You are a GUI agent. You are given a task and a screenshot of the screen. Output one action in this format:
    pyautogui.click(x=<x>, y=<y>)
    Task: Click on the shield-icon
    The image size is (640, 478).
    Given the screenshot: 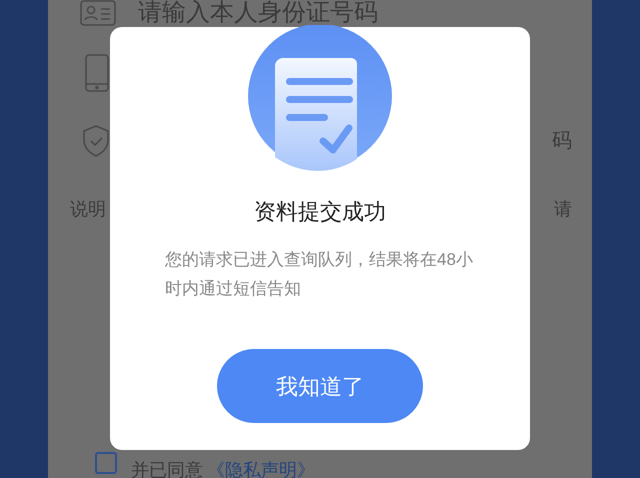 What is the action you would take?
    pyautogui.click(x=96, y=141)
    